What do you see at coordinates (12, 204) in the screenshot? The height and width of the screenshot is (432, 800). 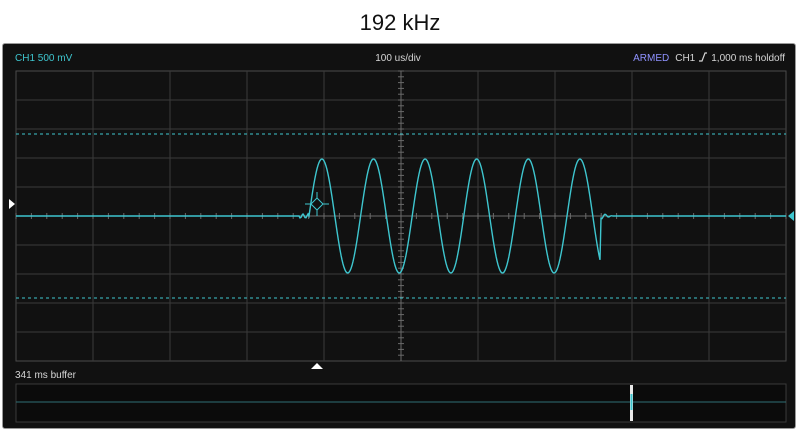 I see `ground-reference-marker-icon` at bounding box center [12, 204].